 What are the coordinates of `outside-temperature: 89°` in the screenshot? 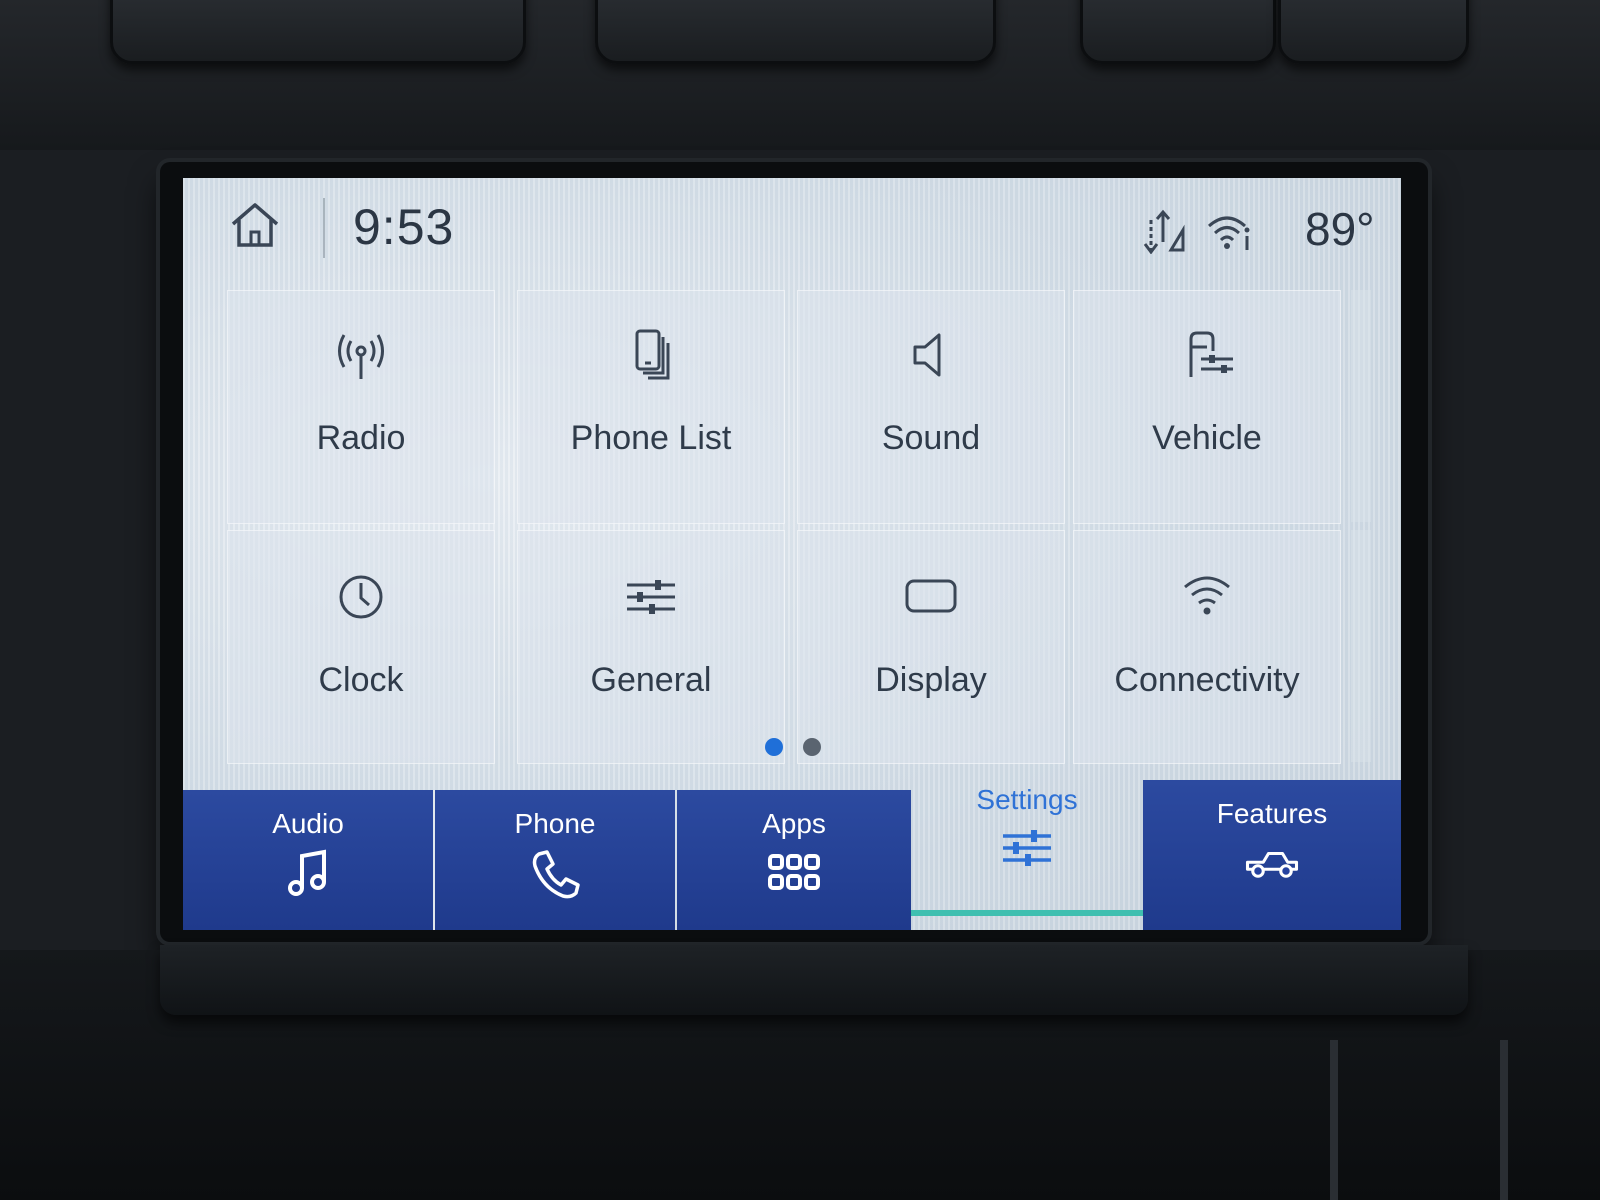 It's located at (1340, 229).